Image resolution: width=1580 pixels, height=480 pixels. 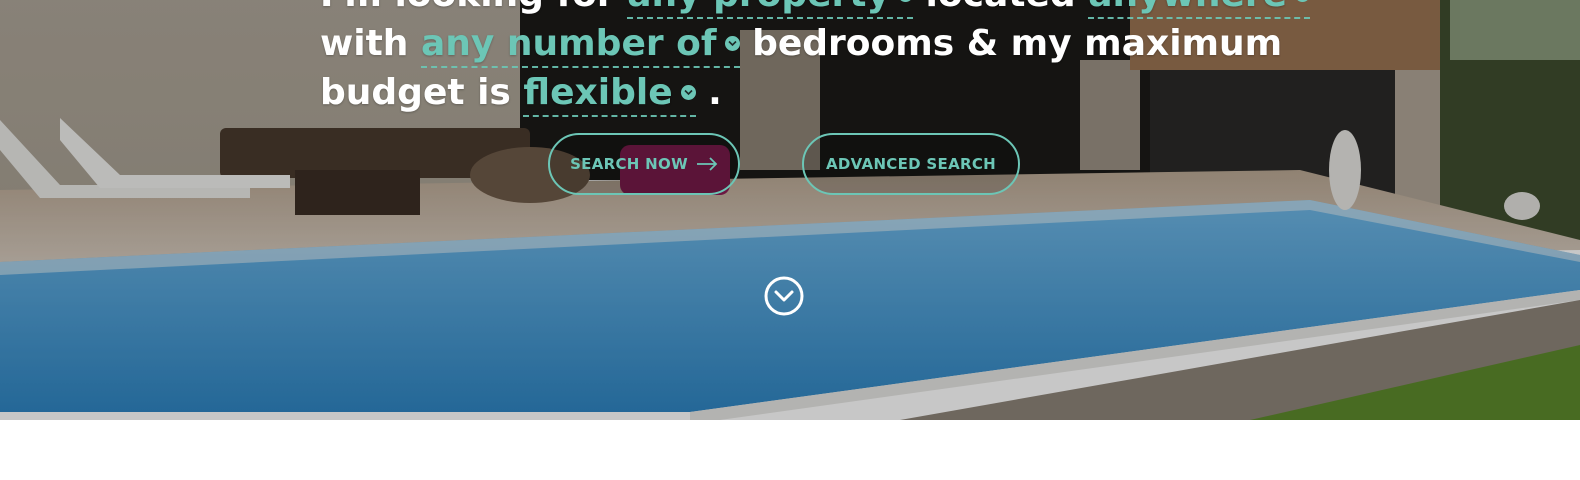 I want to click on bedrooms-select: any number of, so click(x=580, y=45).